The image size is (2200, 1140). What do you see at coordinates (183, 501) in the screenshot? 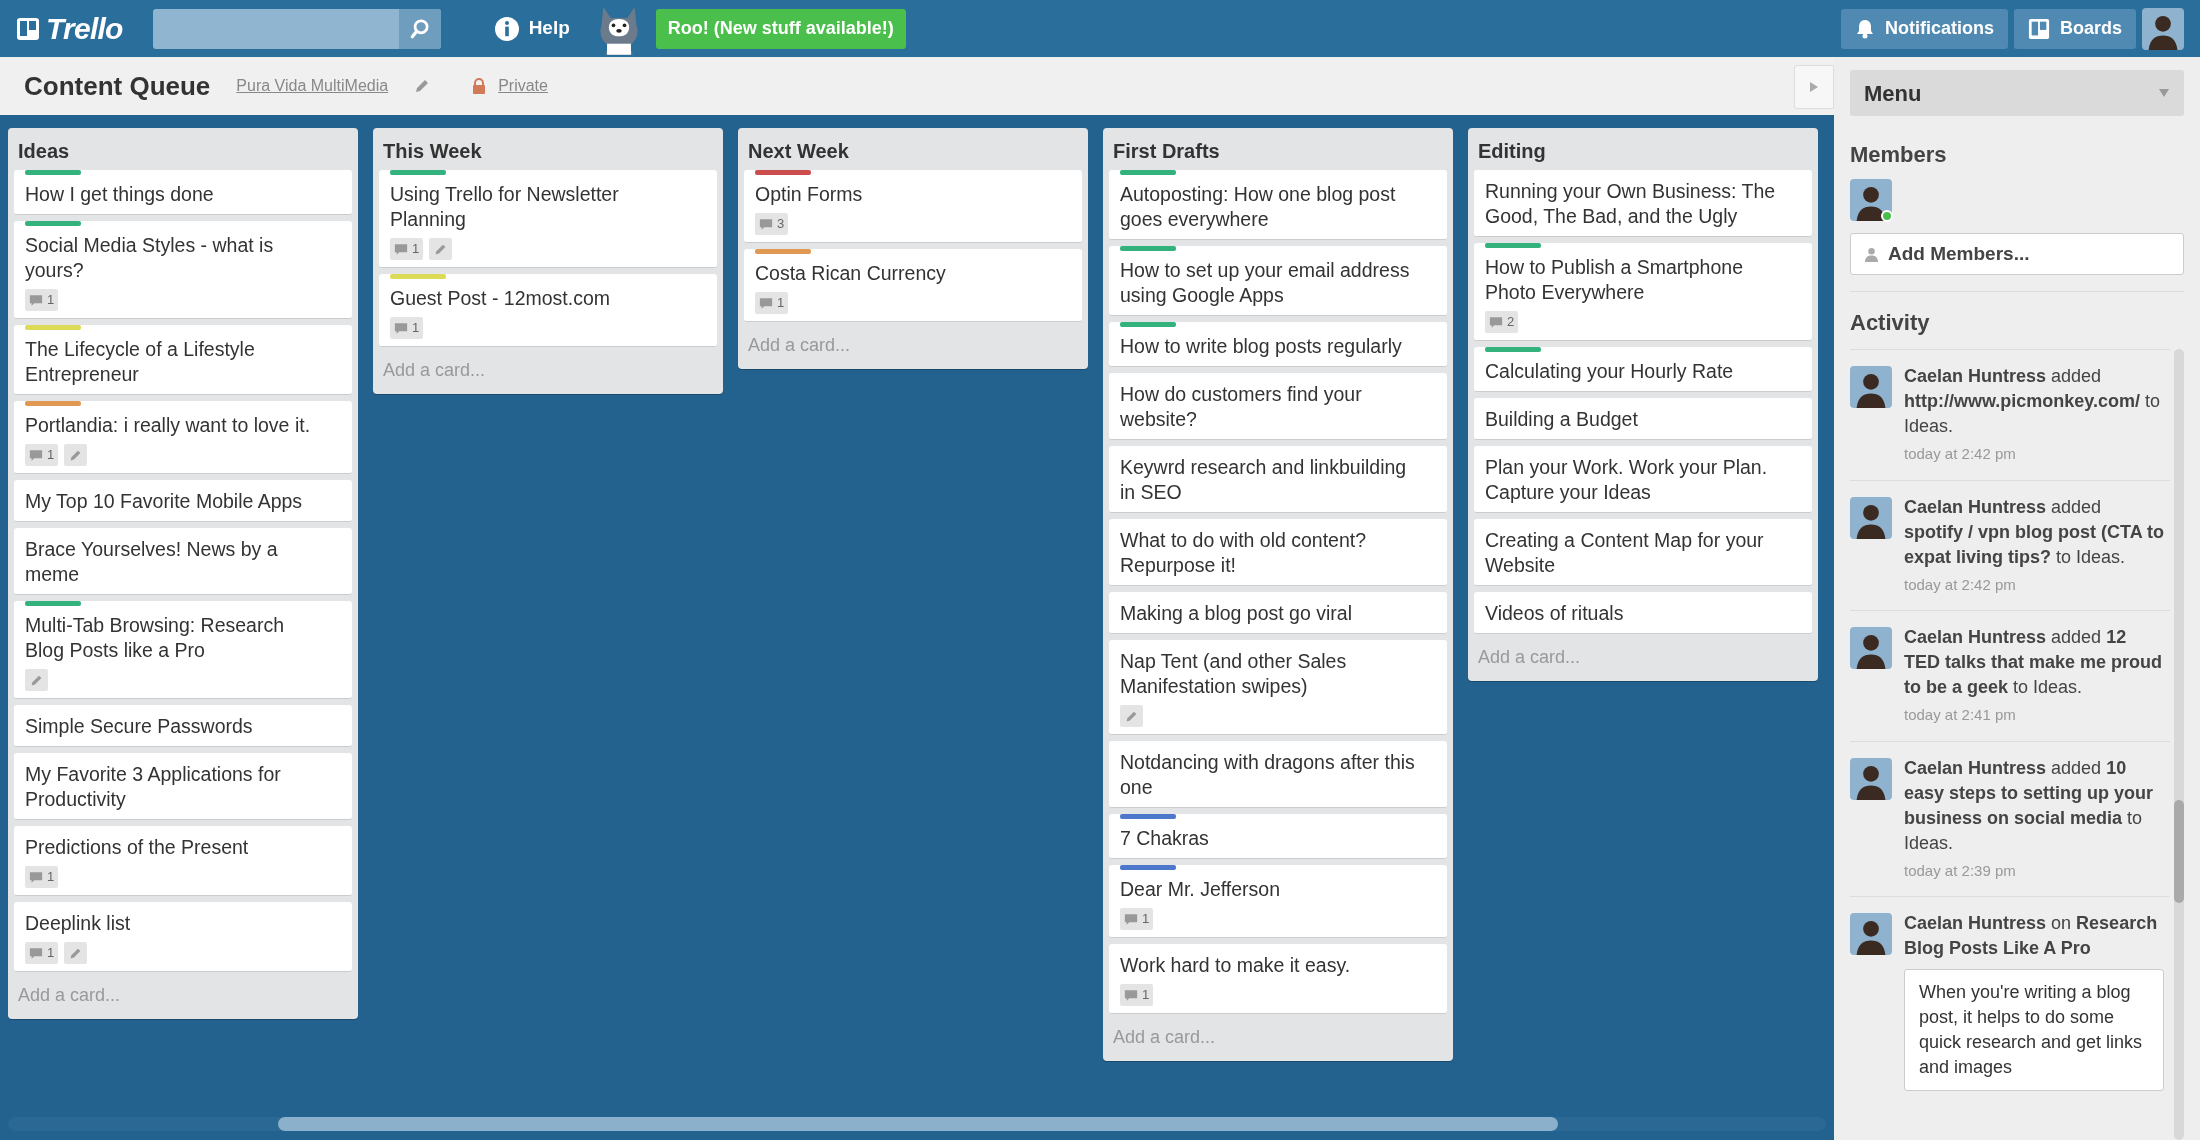
I see `card: My Top 10 Favorite Mobile Apps` at bounding box center [183, 501].